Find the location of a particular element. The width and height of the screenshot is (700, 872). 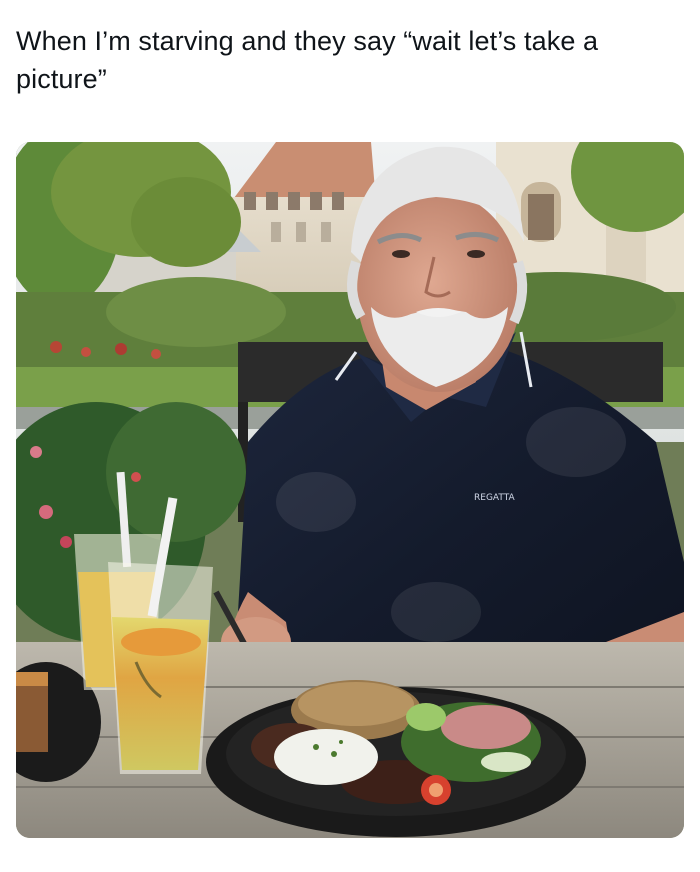

sour-cream is located at coordinates (326, 757).